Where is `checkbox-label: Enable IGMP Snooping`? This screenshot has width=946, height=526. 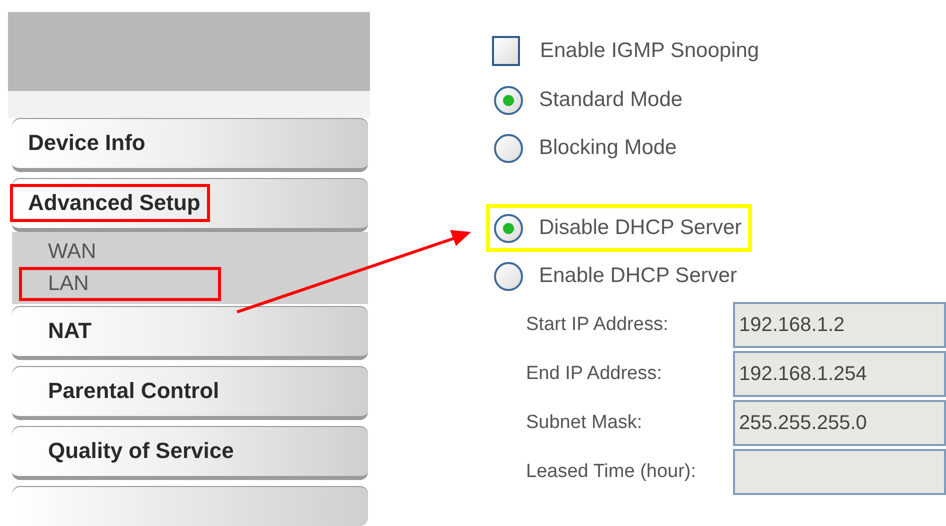 checkbox-label: Enable IGMP Snooping is located at coordinates (650, 51).